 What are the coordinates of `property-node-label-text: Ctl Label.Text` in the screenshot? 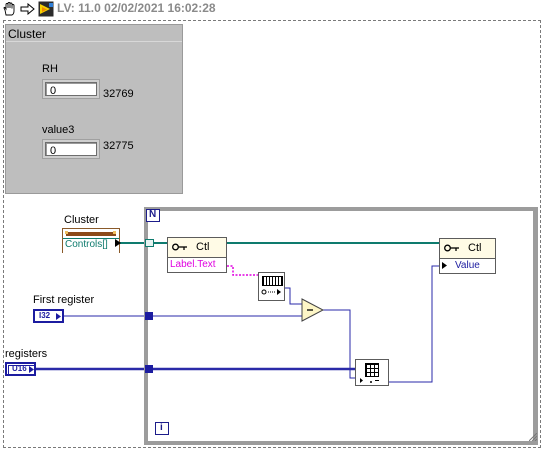 It's located at (197, 255).